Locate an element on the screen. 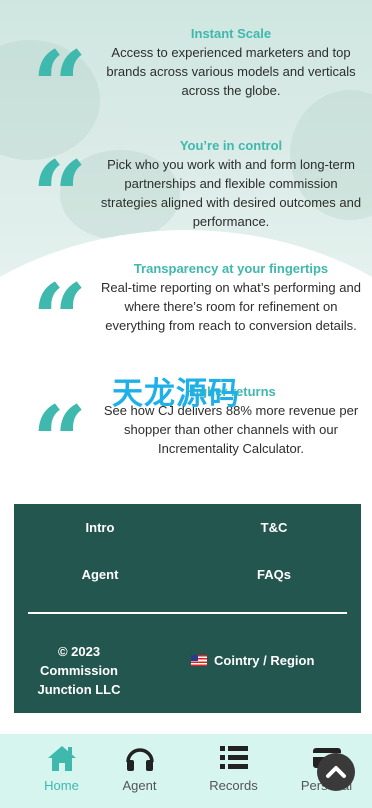 The width and height of the screenshot is (372, 808). headphones-icon is located at coordinates (140, 759).